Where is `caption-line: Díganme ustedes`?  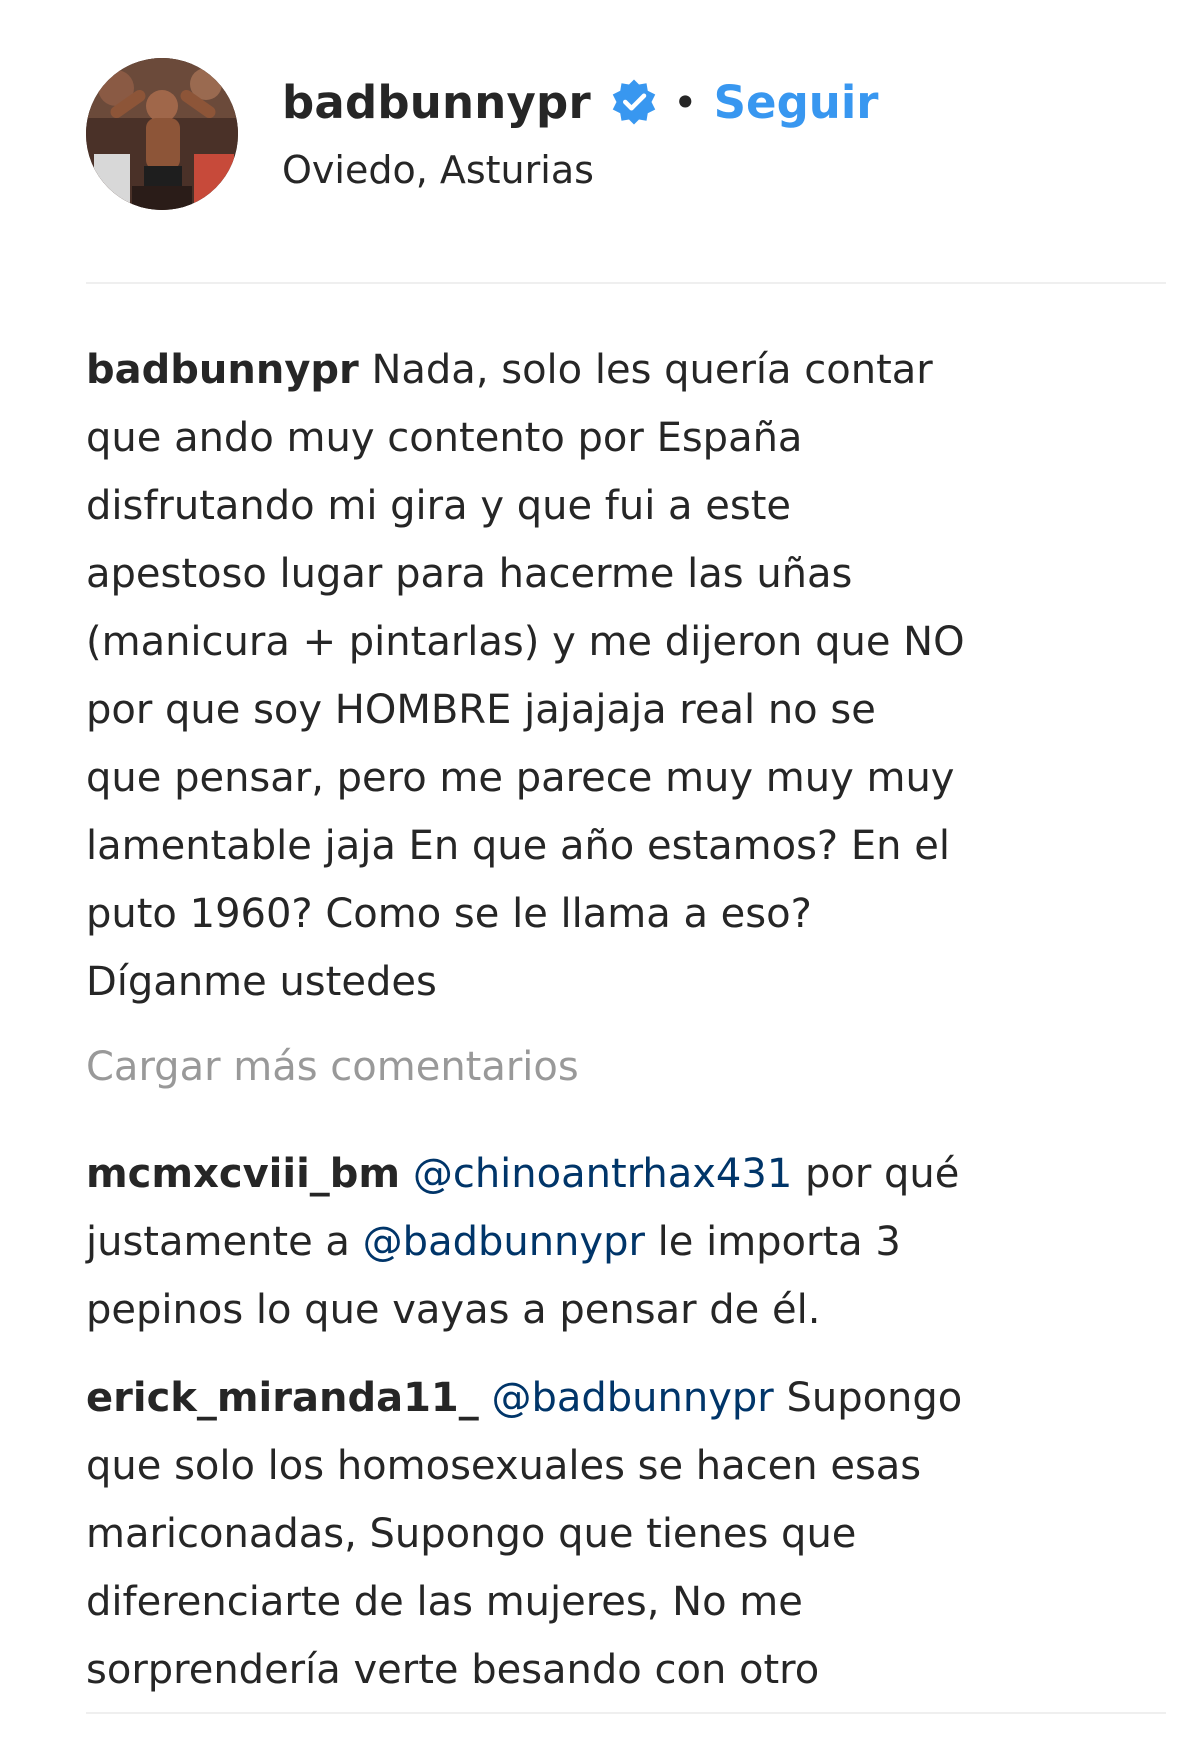 caption-line: Díganme ustedes is located at coordinates (261, 982).